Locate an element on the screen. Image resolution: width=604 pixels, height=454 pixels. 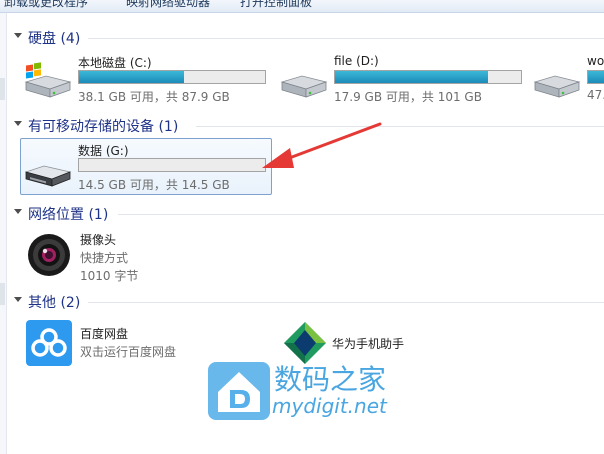
item-type: 快捷方式 is located at coordinates (104, 258).